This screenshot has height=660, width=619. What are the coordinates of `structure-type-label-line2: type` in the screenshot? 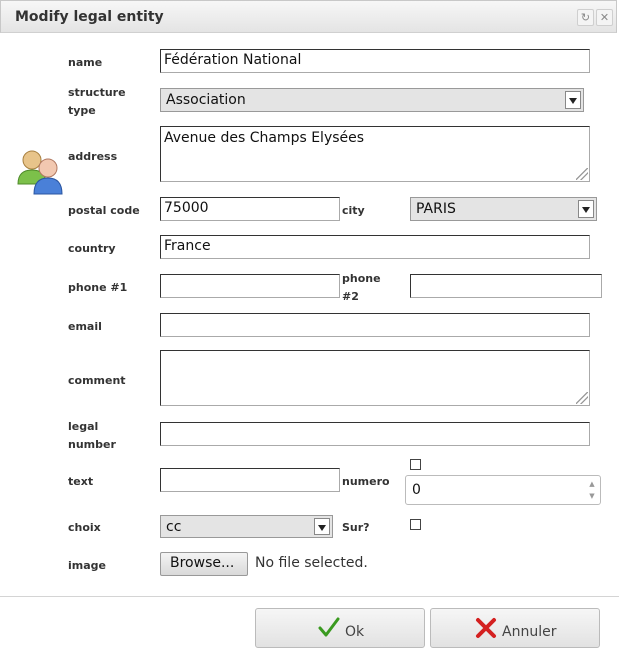 It's located at (82, 110).